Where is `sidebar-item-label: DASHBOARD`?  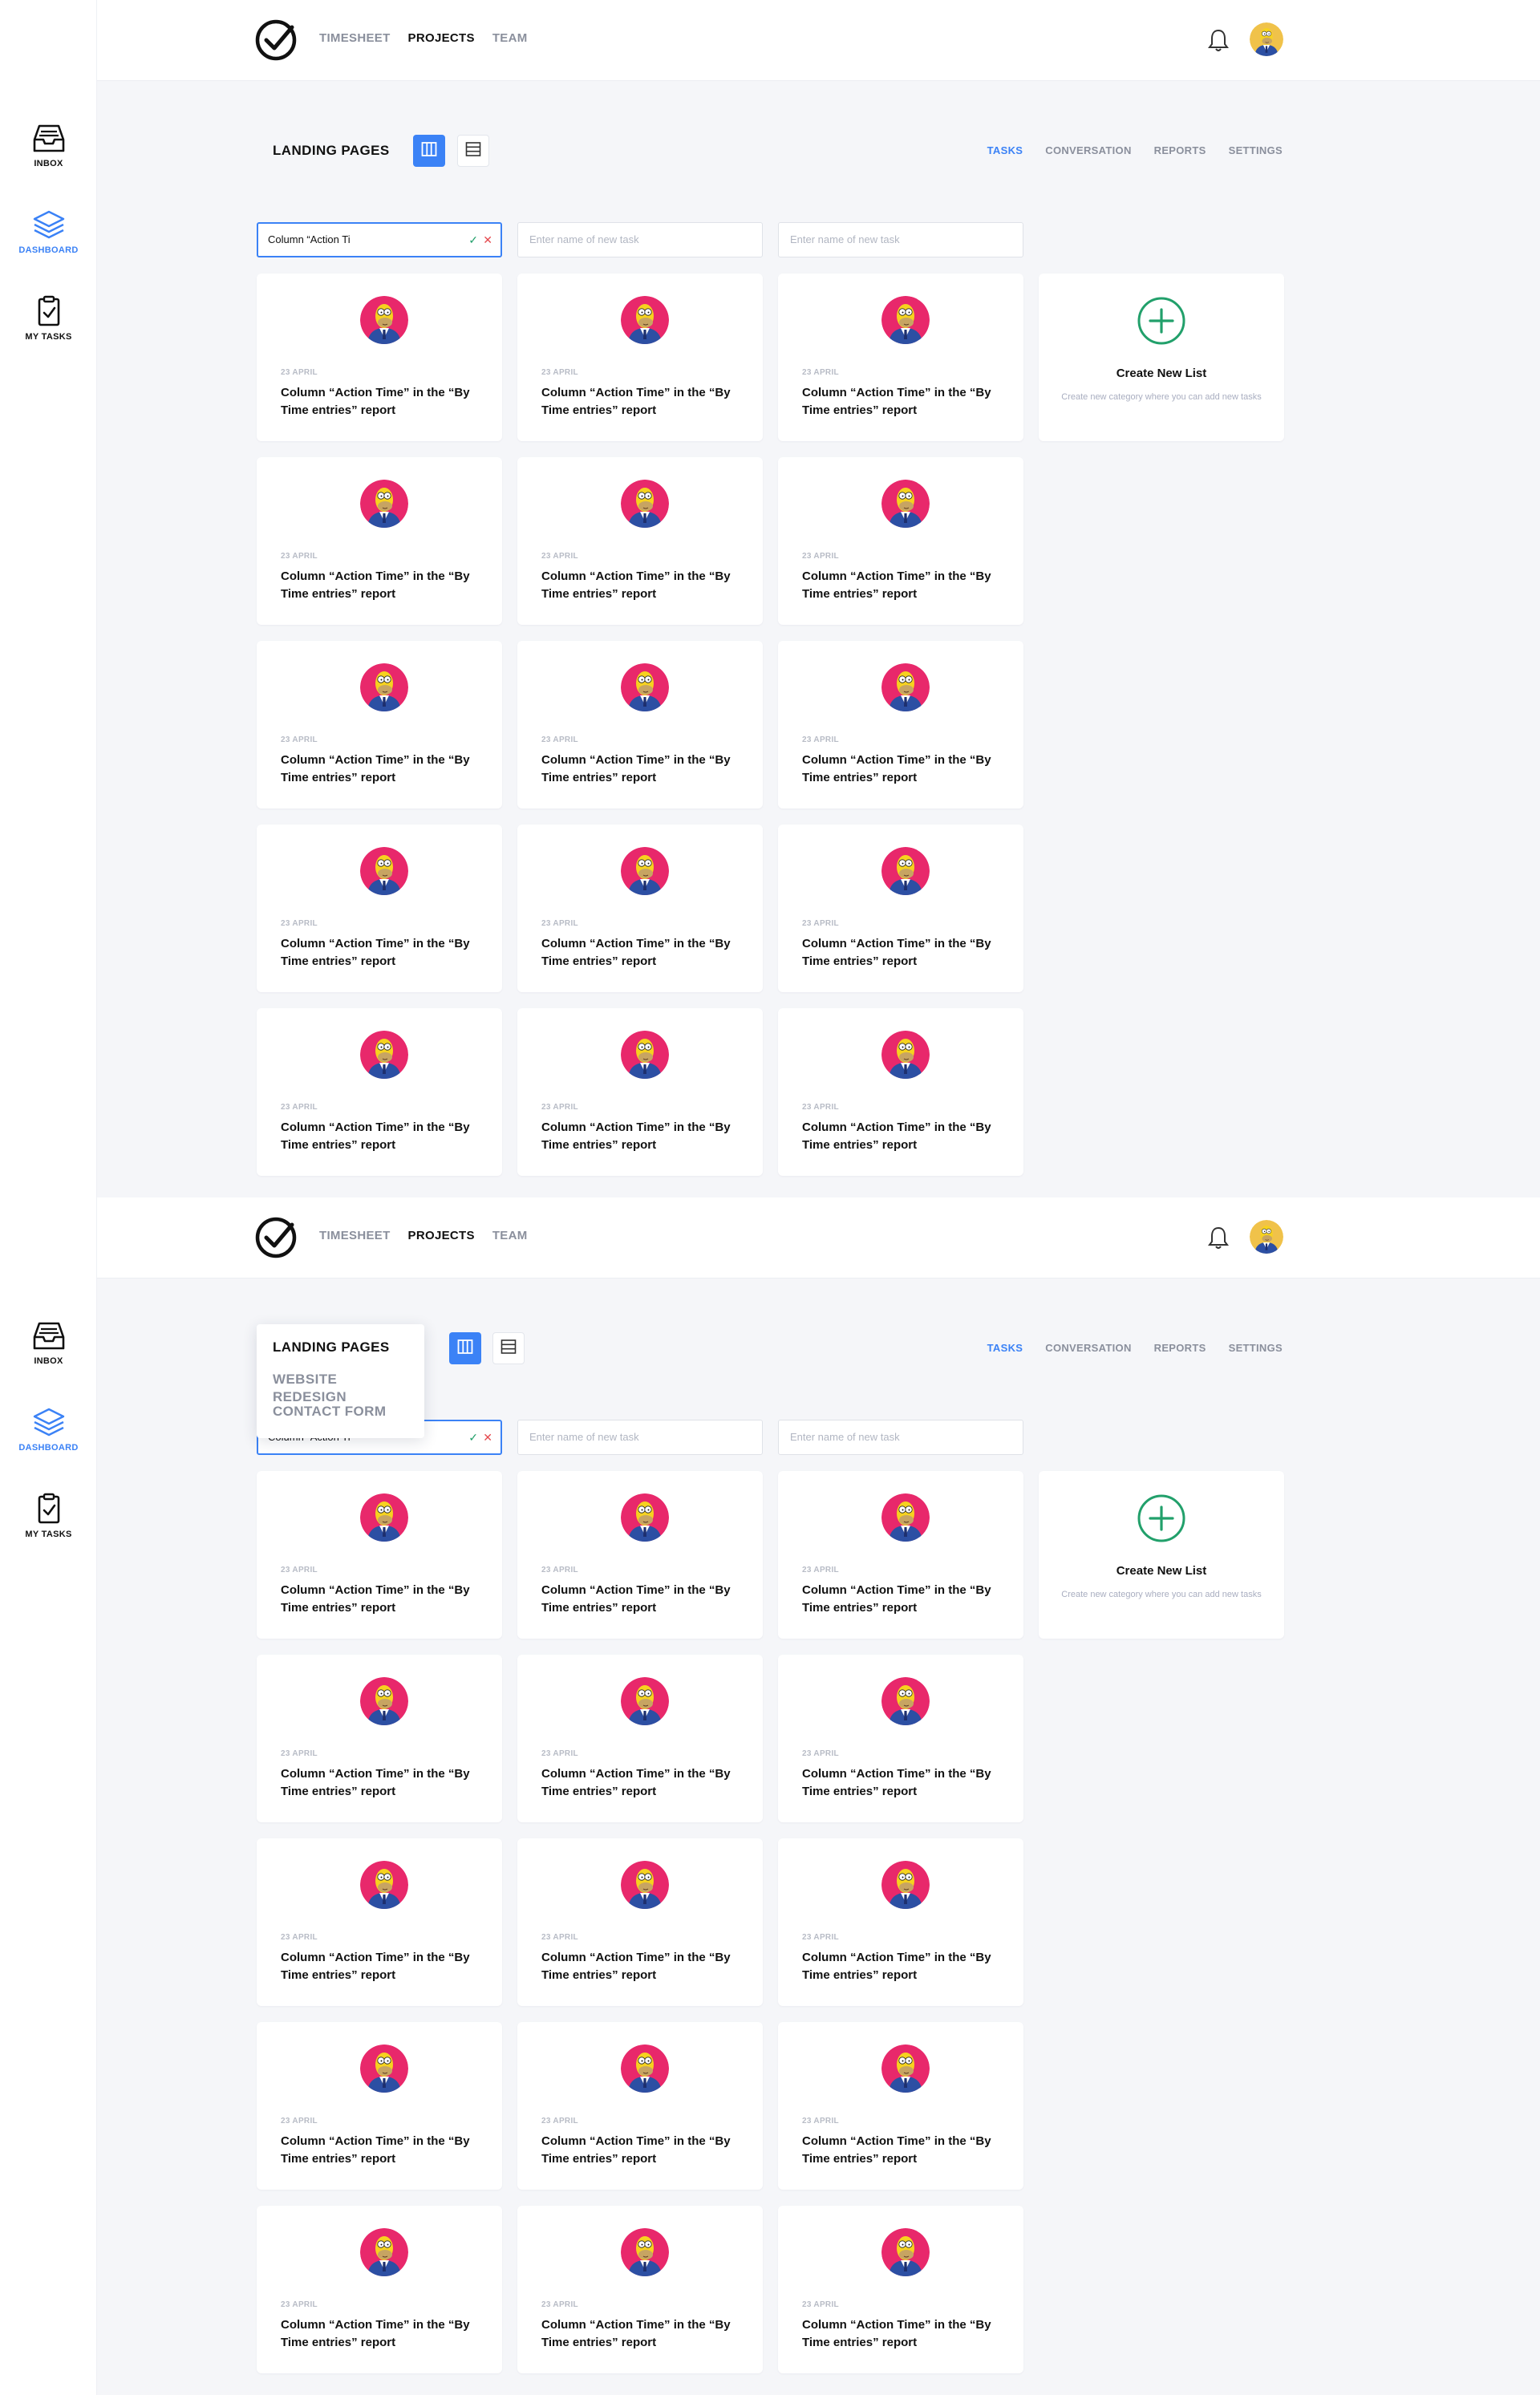
sidebar-item-label: DASHBOARD is located at coordinates (48, 1448).